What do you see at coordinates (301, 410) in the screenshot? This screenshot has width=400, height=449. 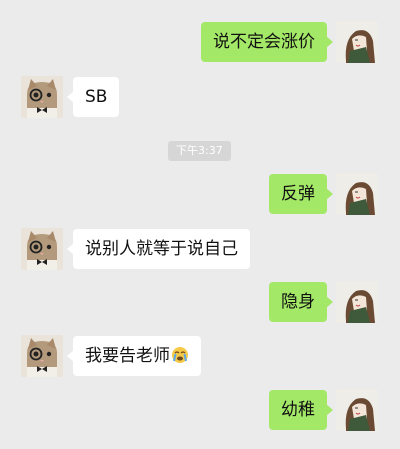 I see `message-bubble-outgoing: 幼稚` at bounding box center [301, 410].